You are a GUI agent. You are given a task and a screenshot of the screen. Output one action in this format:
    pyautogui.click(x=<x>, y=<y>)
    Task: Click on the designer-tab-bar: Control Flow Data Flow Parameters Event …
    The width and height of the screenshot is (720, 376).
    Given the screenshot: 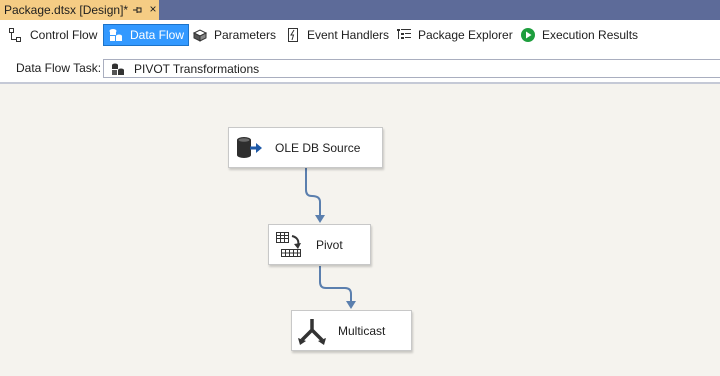 What is the action you would take?
    pyautogui.click(x=360, y=35)
    